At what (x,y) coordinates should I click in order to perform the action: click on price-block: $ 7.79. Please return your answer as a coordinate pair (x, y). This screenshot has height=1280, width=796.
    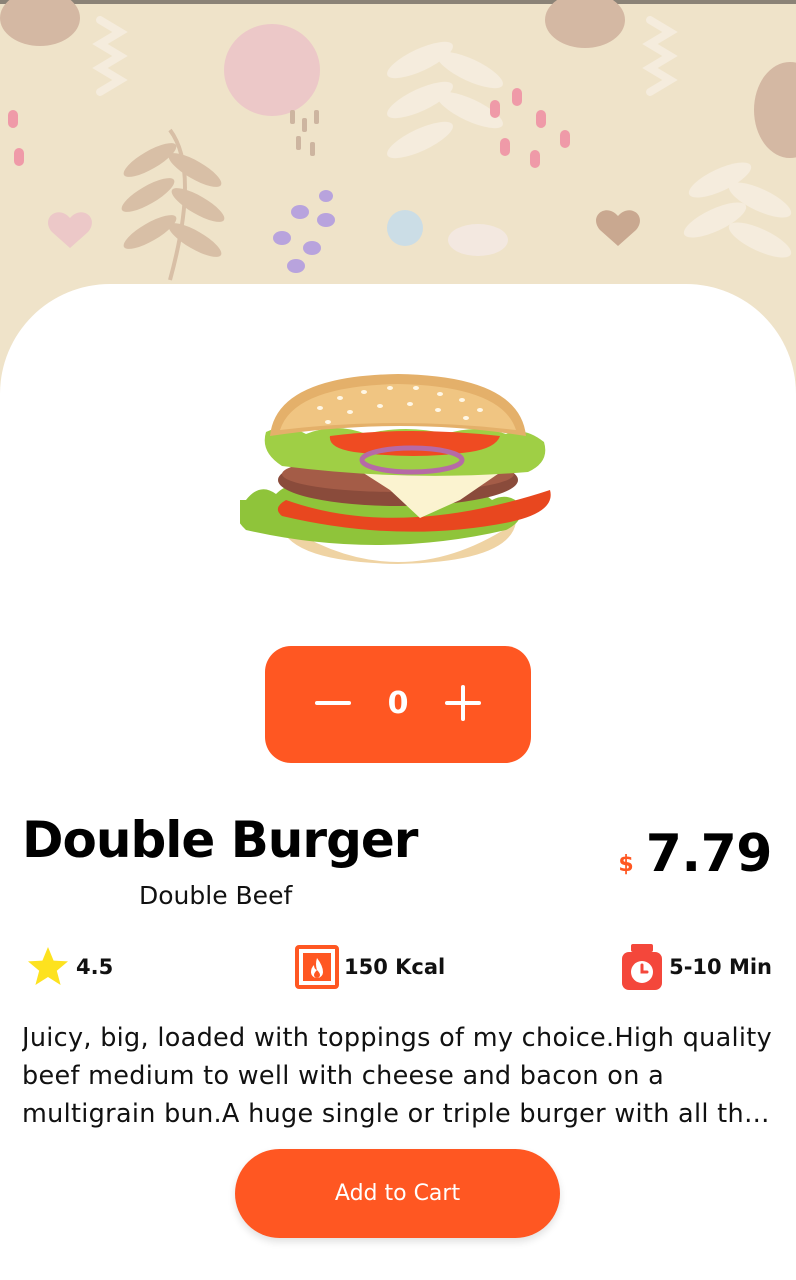
    Looking at the image, I should click on (695, 854).